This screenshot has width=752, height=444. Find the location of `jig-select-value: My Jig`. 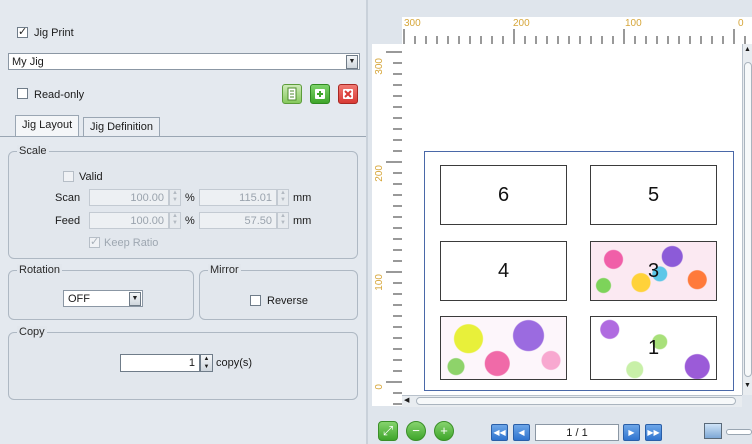

jig-select-value: My Jig is located at coordinates (28, 62).